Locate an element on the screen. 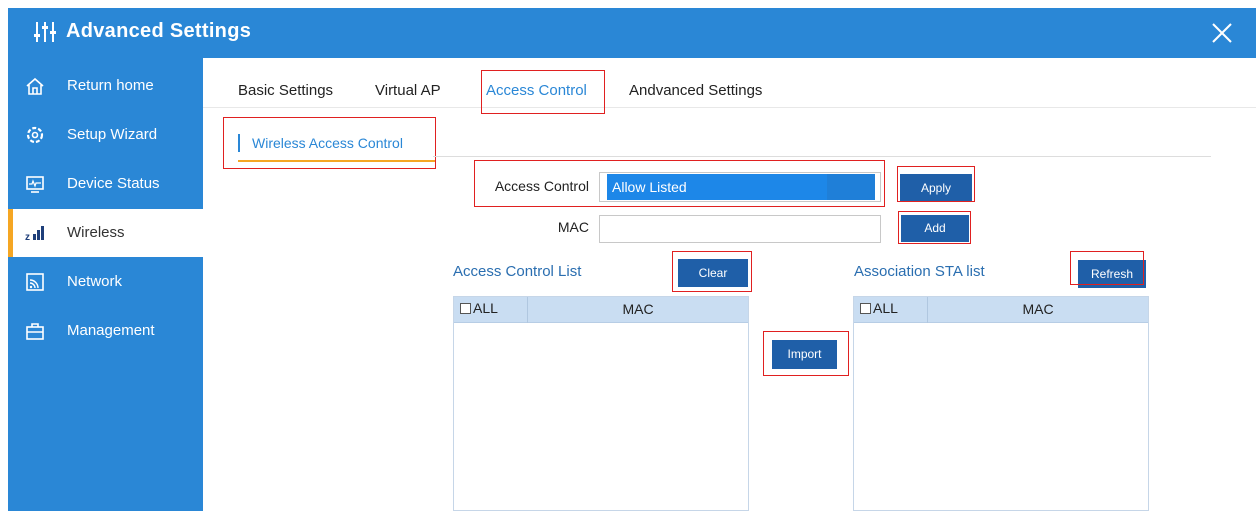 The width and height of the screenshot is (1256, 511). sidebar-item-wireless: z Wireless is located at coordinates (105, 233).